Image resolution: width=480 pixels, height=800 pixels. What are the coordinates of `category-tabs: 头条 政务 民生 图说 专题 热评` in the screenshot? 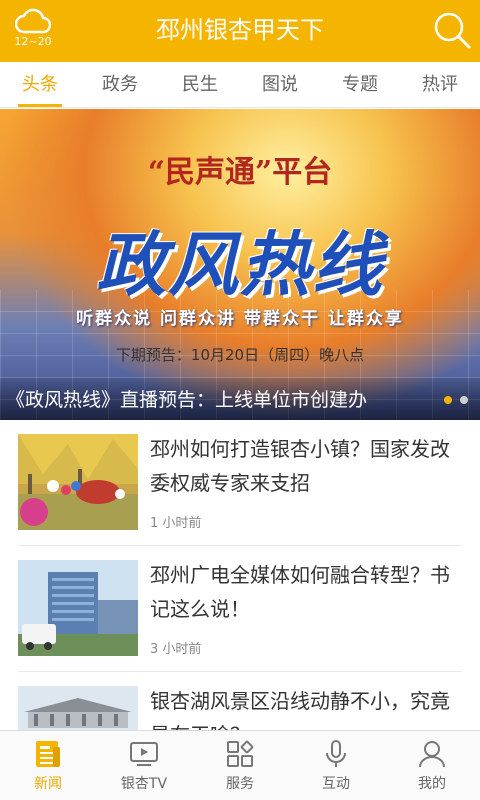 It's located at (240, 85).